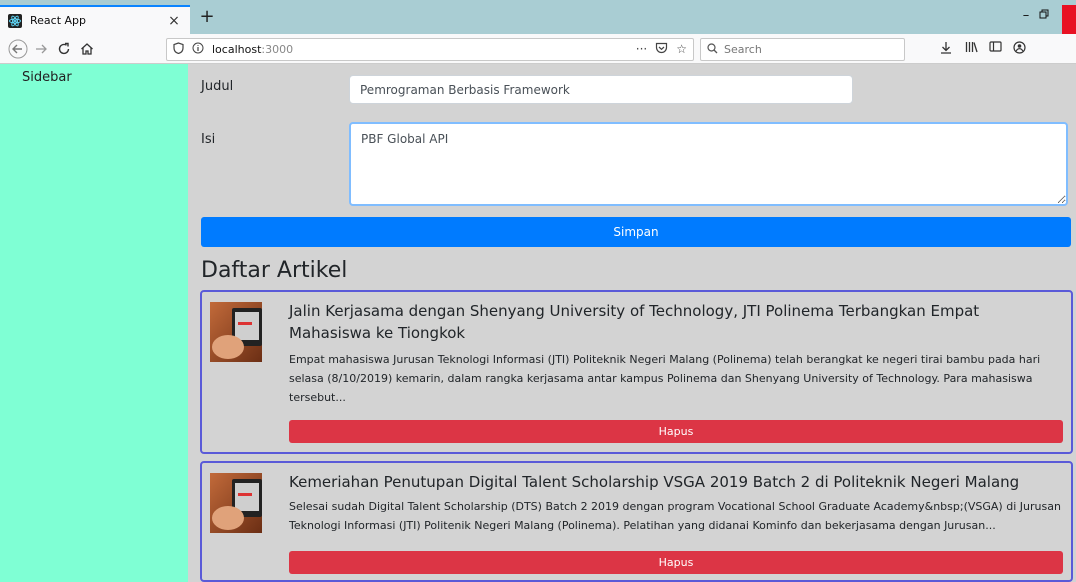 The width and height of the screenshot is (1076, 582). Describe the element at coordinates (174, 21) in the screenshot. I see `close-icon: ×` at that location.